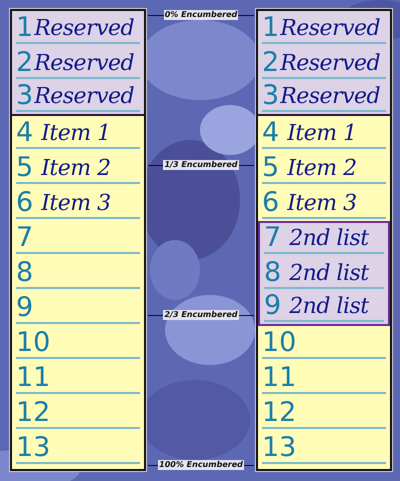 This screenshot has height=481, width=400. I want to click on list-row: 9, so click(78, 308).